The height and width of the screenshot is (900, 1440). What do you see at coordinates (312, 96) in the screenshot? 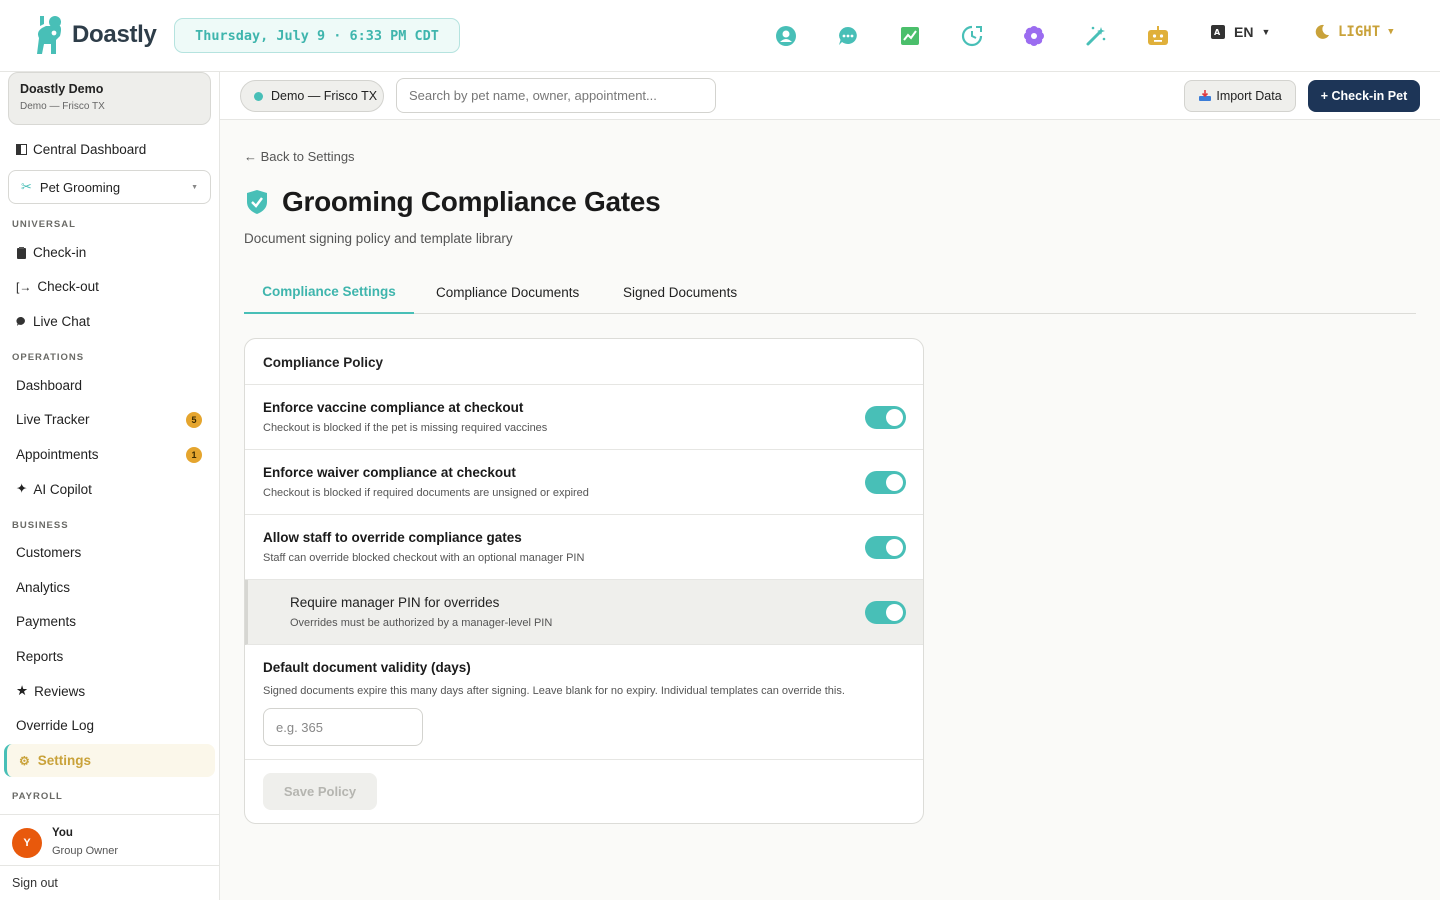
I see `location-selector: Demo — Frisco TX` at bounding box center [312, 96].